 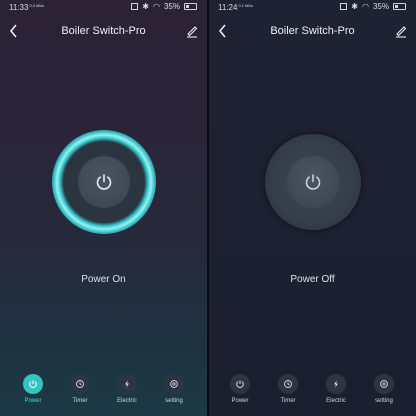 I want to click on status-time: 11:330.0 kB/s, so click(x=26, y=7).